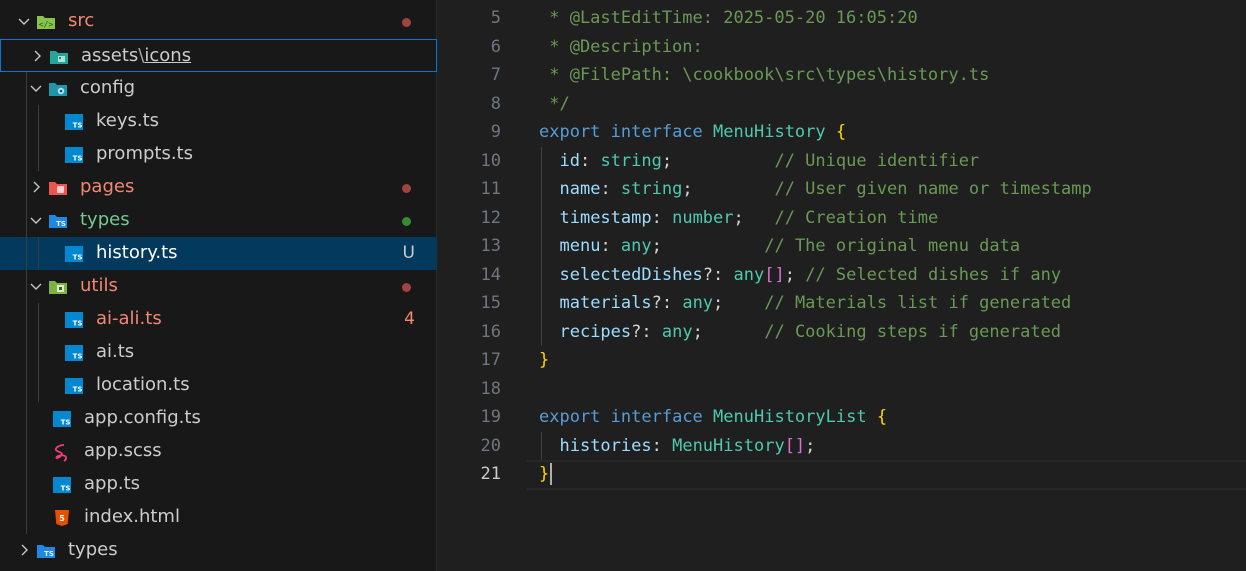 The height and width of the screenshot is (571, 1246). What do you see at coordinates (123, 451) in the screenshot?
I see `tree-item-label: app.scss` at bounding box center [123, 451].